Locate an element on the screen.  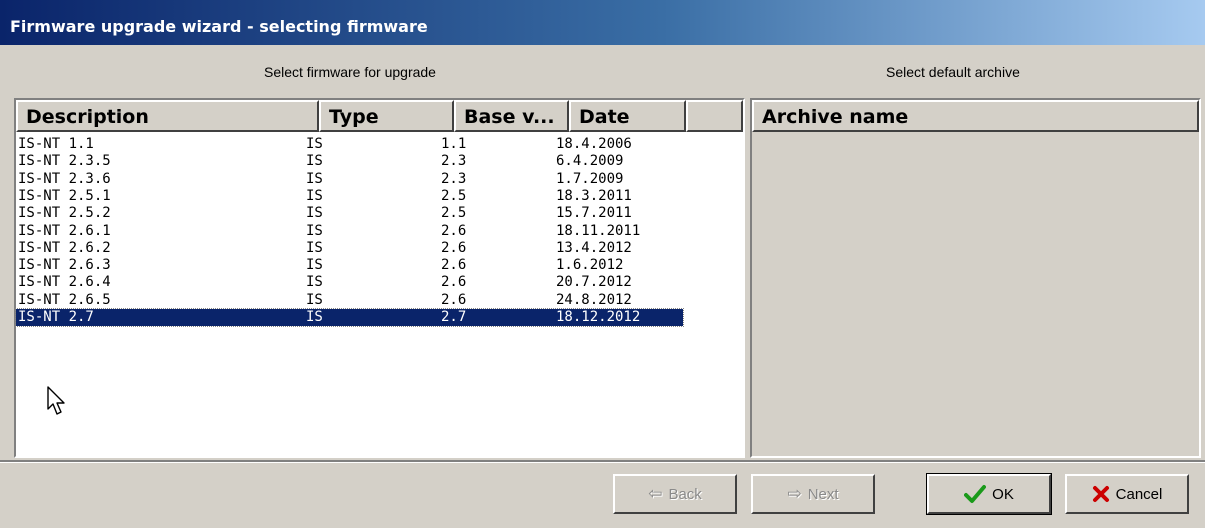
column-header-type: Type is located at coordinates (386, 116).